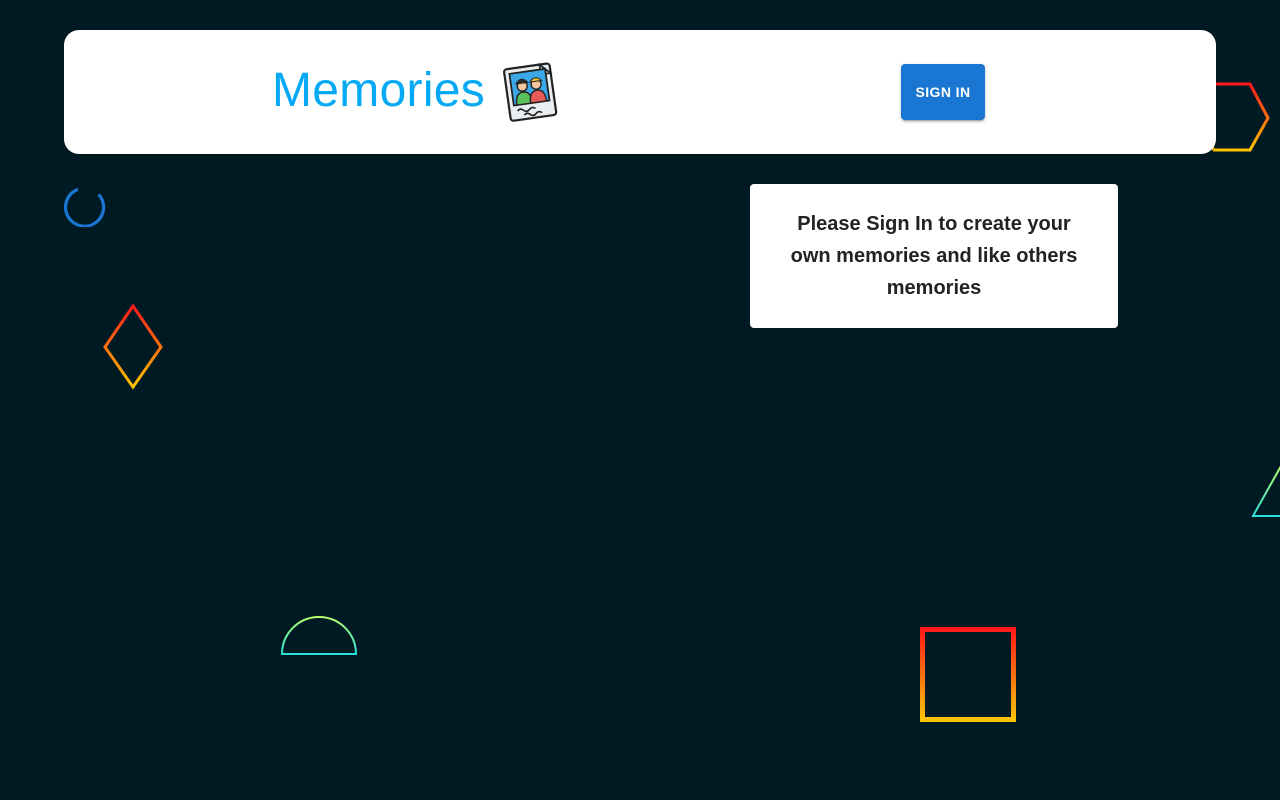  Describe the element at coordinates (133, 346) in the screenshot. I see `diamond-shape` at that location.